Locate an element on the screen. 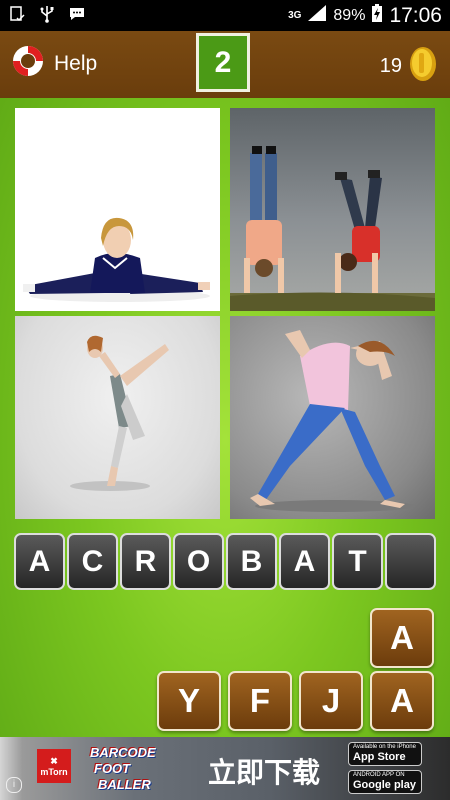 The width and height of the screenshot is (450, 800). coin-balance: 19 is located at coordinates (409, 66).